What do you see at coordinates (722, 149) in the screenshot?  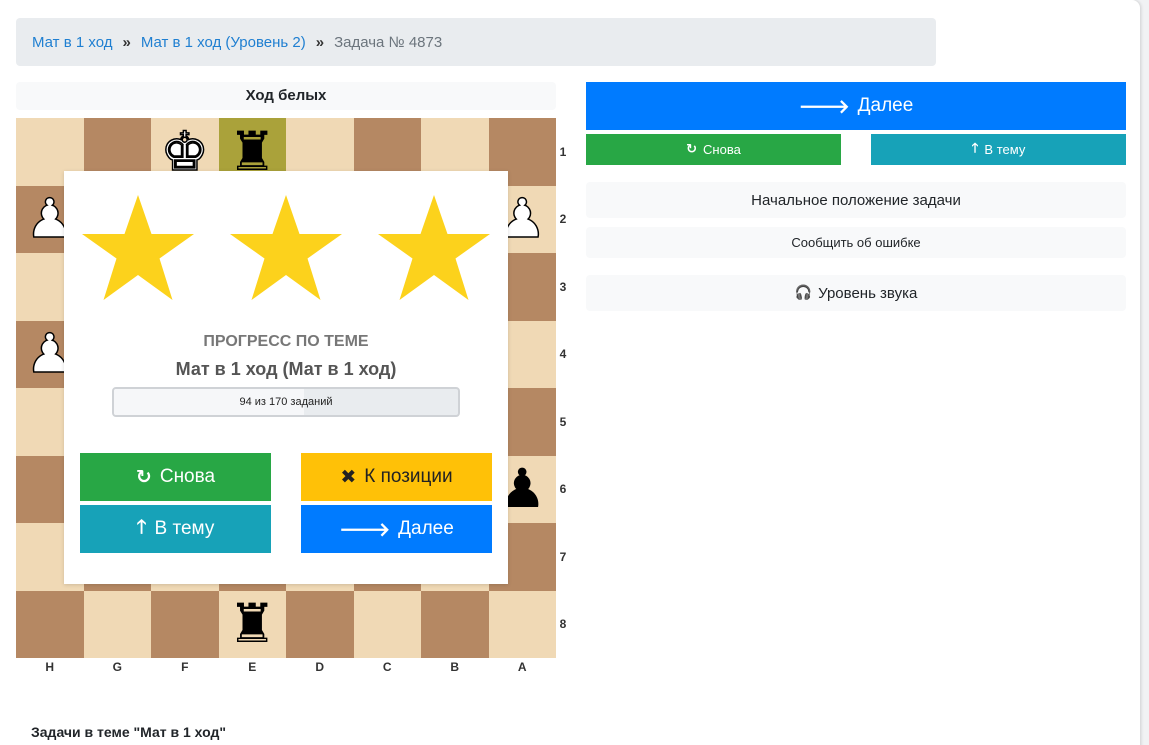 I see `retry-button-label: Снова` at bounding box center [722, 149].